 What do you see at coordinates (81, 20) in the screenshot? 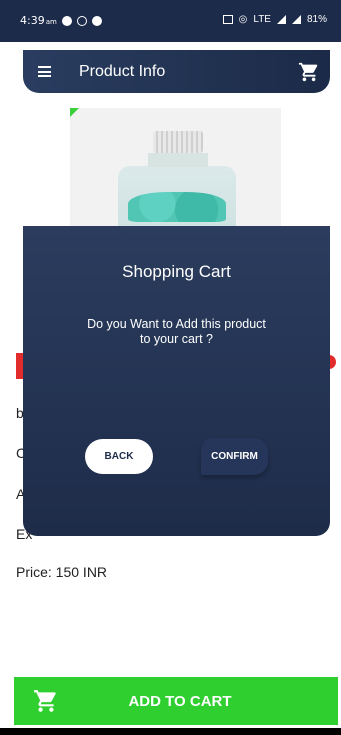
I see `whatsapp-icon` at bounding box center [81, 20].